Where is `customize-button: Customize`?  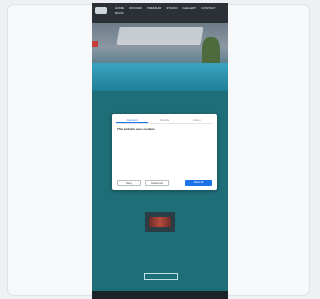 customize-button: Customize is located at coordinates (157, 183).